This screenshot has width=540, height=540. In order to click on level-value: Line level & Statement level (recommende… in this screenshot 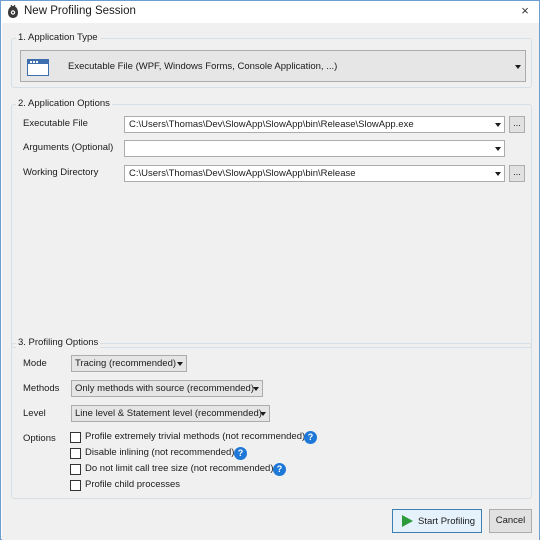, I will do `click(168, 413)`.